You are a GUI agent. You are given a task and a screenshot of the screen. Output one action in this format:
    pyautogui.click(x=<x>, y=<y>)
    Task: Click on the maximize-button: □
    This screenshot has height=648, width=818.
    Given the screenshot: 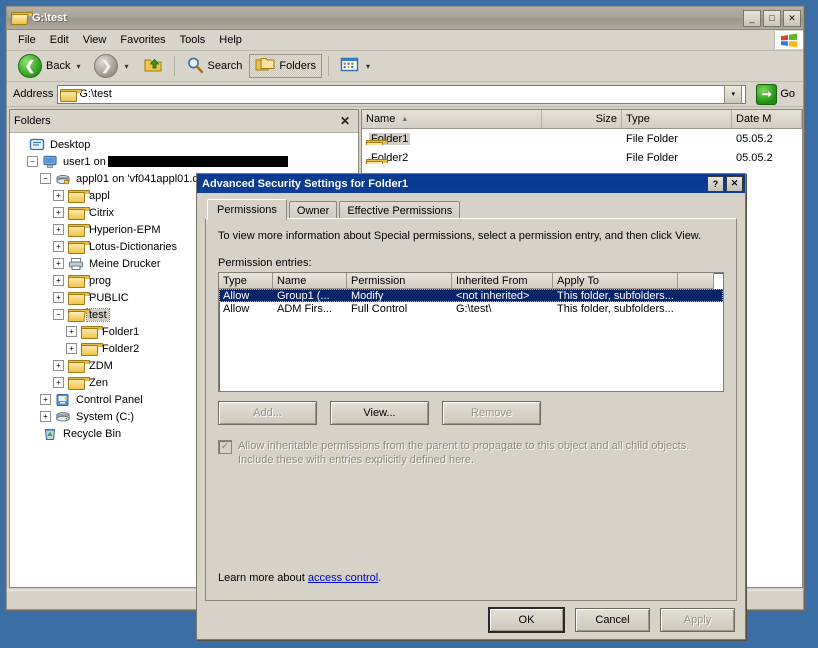 What is the action you would take?
    pyautogui.click(x=772, y=18)
    